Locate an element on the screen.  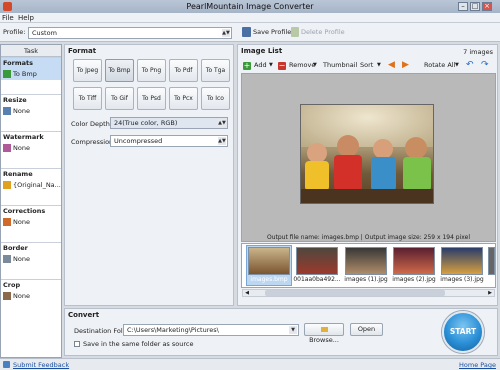
format-to-jpeg-button: To Jpeg is located at coordinates (87, 70).